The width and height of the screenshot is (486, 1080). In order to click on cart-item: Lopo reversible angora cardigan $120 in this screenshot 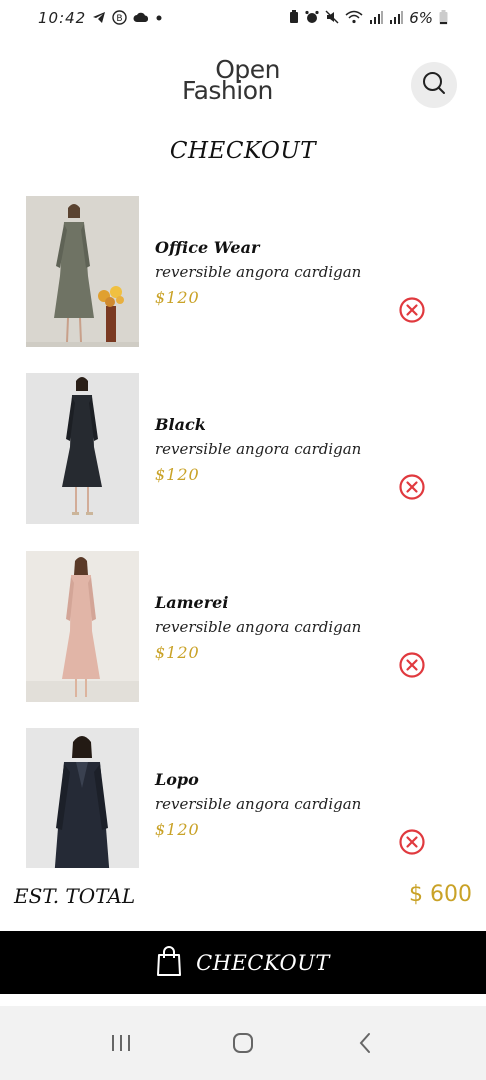, I will do `click(243, 798)`.